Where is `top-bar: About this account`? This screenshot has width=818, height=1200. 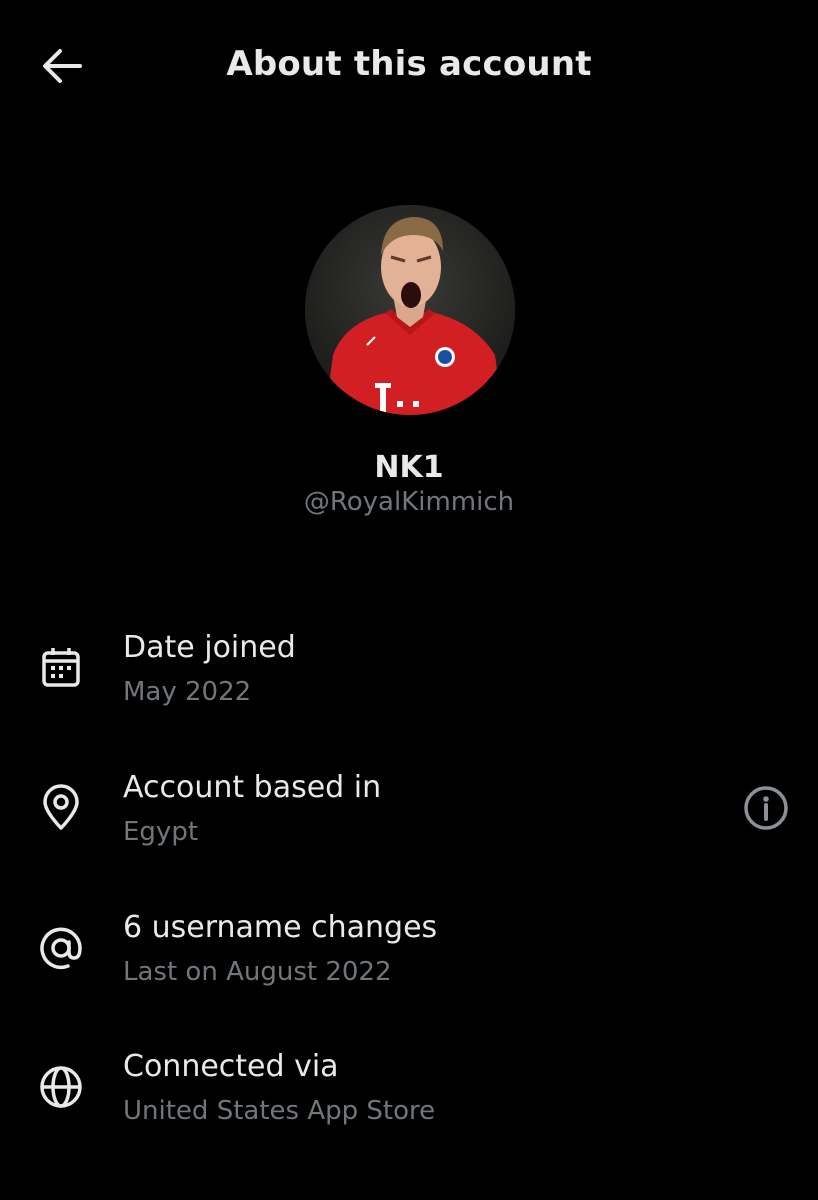
top-bar: About this account is located at coordinates (409, 65).